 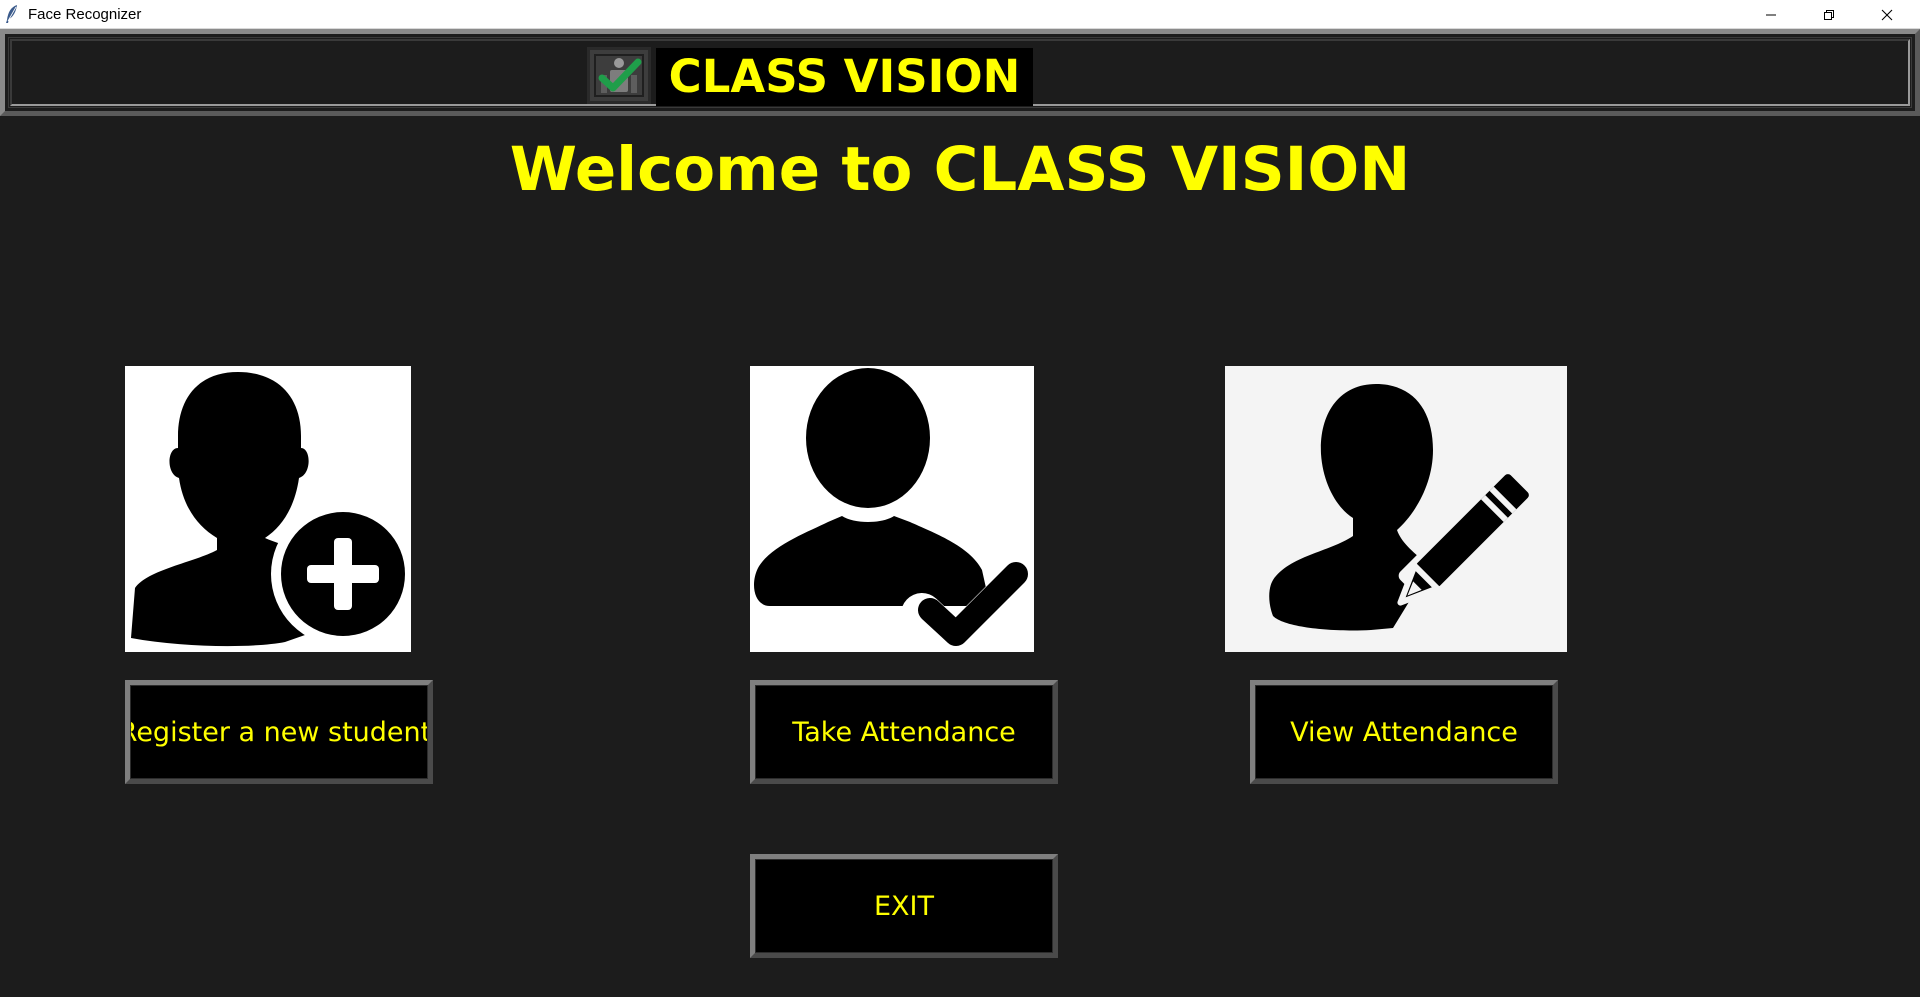 What do you see at coordinates (85, 14) in the screenshot?
I see `window-title: Face Recognizer` at bounding box center [85, 14].